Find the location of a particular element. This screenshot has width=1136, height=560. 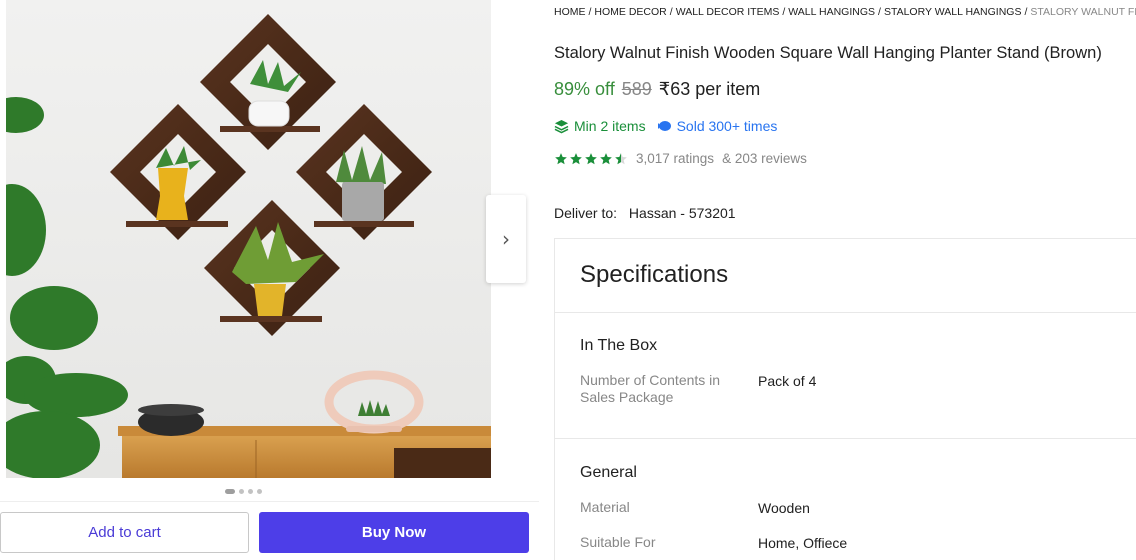

original-price: 589 is located at coordinates (636, 89).